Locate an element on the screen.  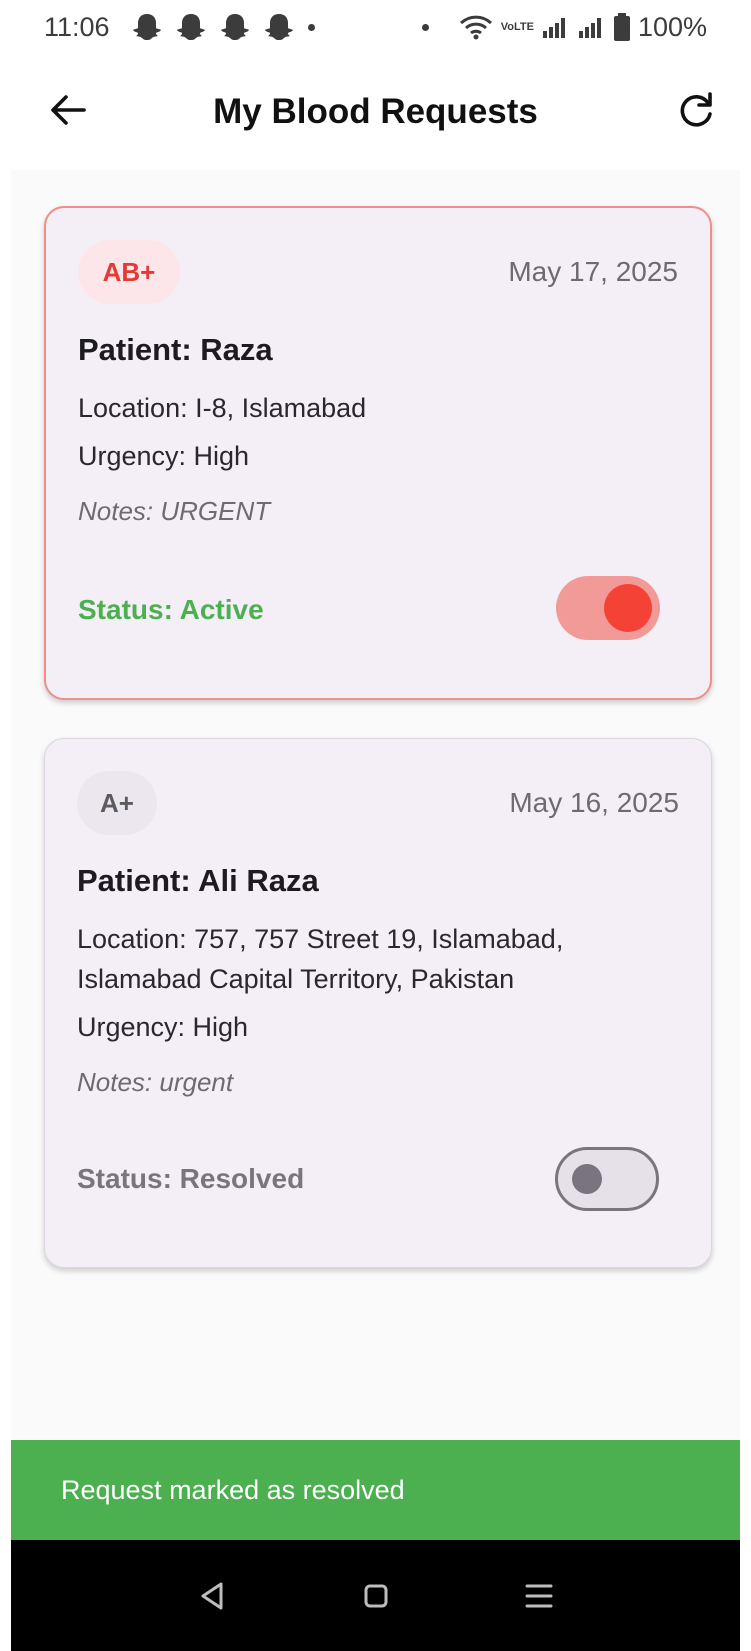
refresh-button is located at coordinates (696, 110).